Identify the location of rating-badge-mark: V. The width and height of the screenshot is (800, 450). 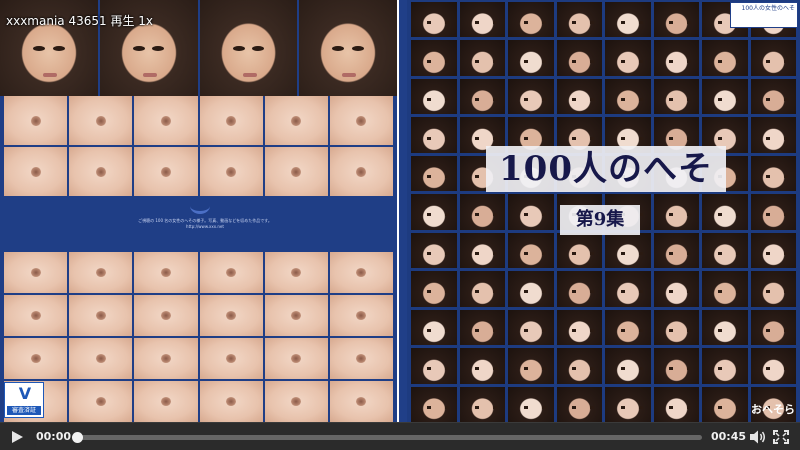
(25, 393).